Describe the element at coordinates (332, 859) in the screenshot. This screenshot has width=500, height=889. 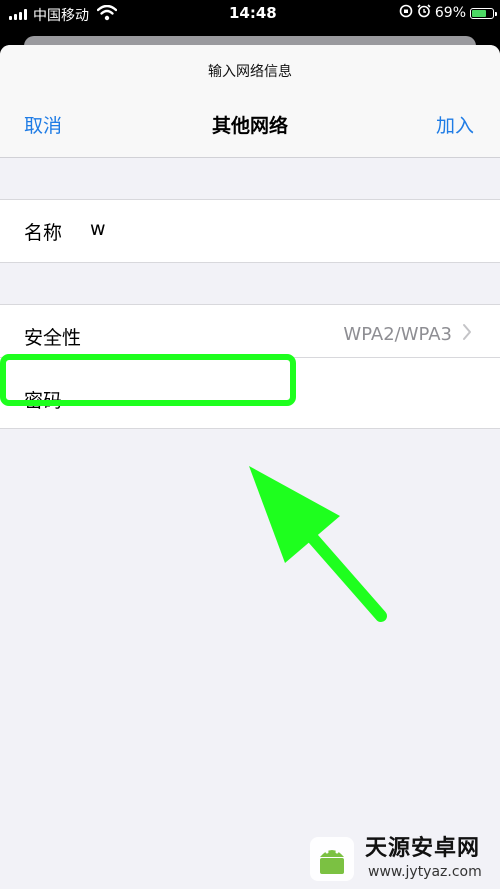
I see `android-logo-icon` at that location.